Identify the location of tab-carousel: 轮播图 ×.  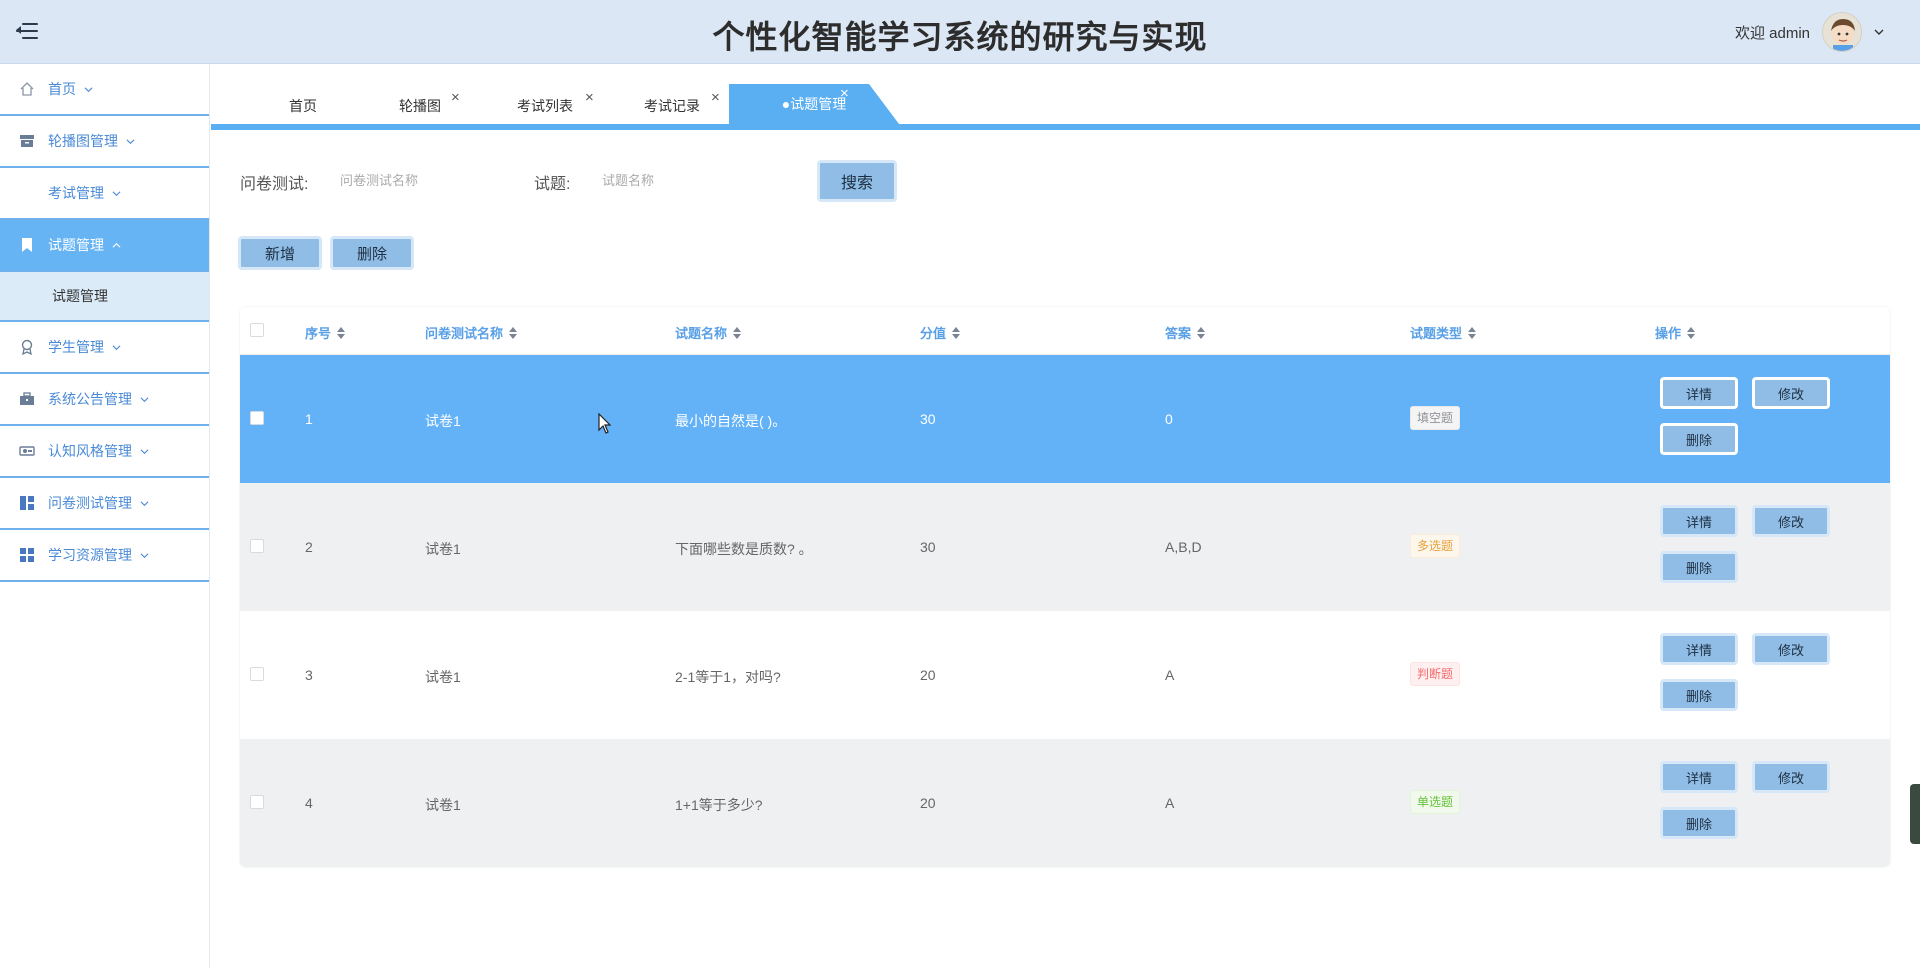
(429, 106).